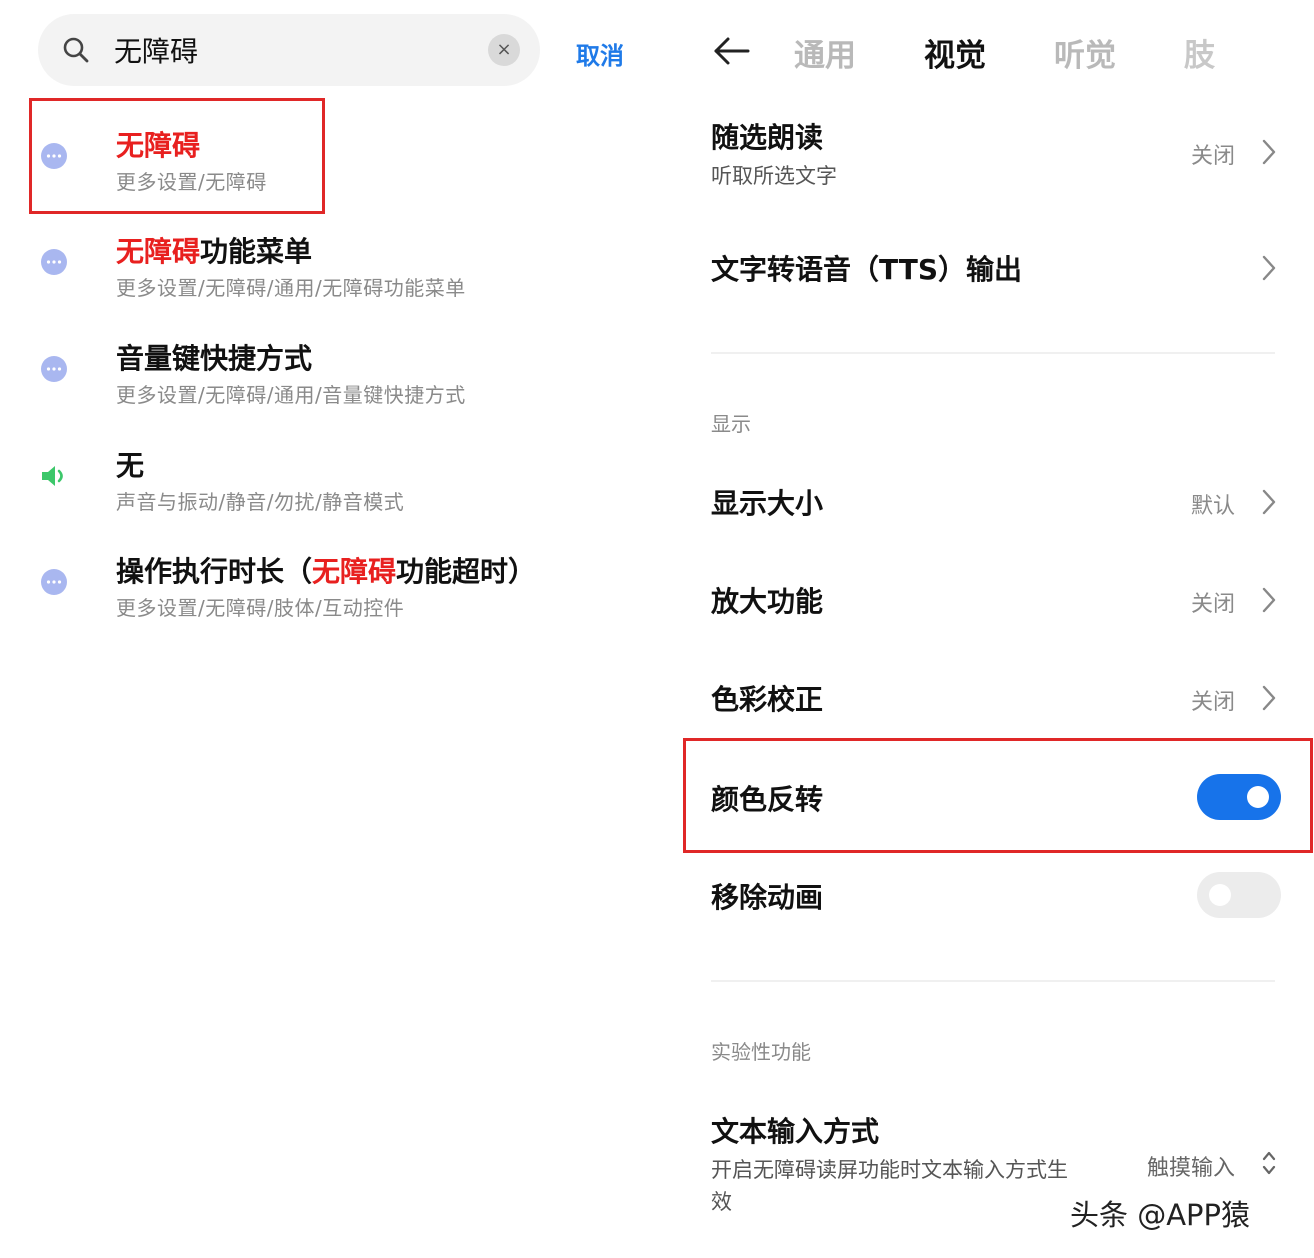 This screenshot has height=1258, width=1314. Describe the element at coordinates (291, 288) in the screenshot. I see `result-path: 更多设置/无障碍/通用/无障碍功能菜单` at that location.